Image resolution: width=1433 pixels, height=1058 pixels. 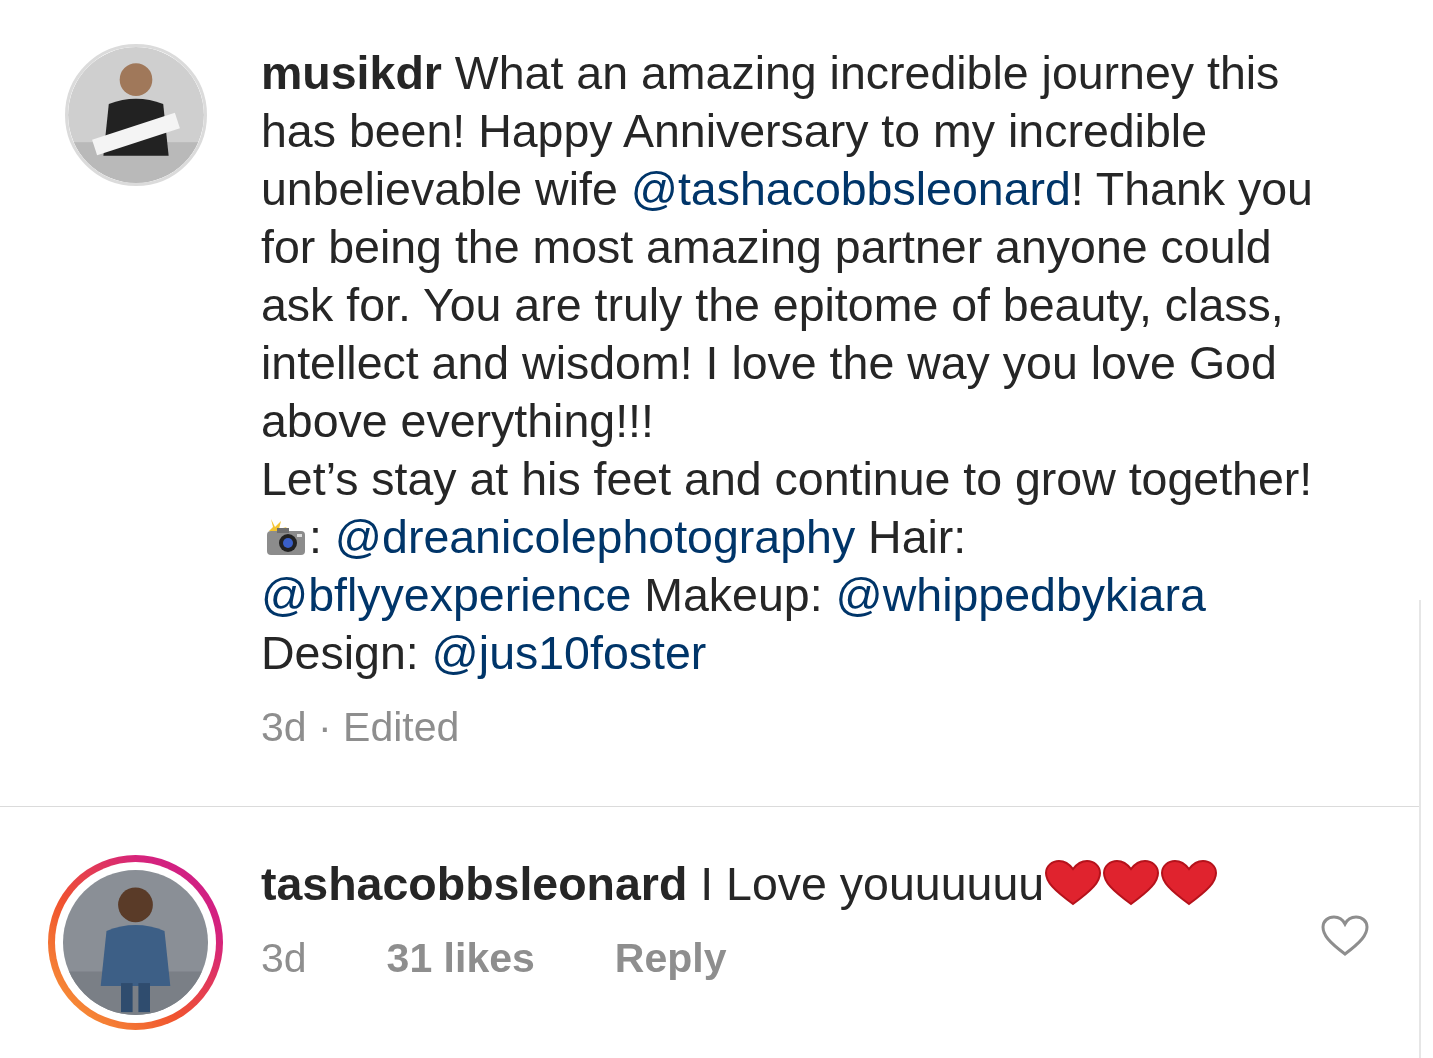 What do you see at coordinates (850, 189) in the screenshot?
I see `mention-link: @tashacobbsleonard` at bounding box center [850, 189].